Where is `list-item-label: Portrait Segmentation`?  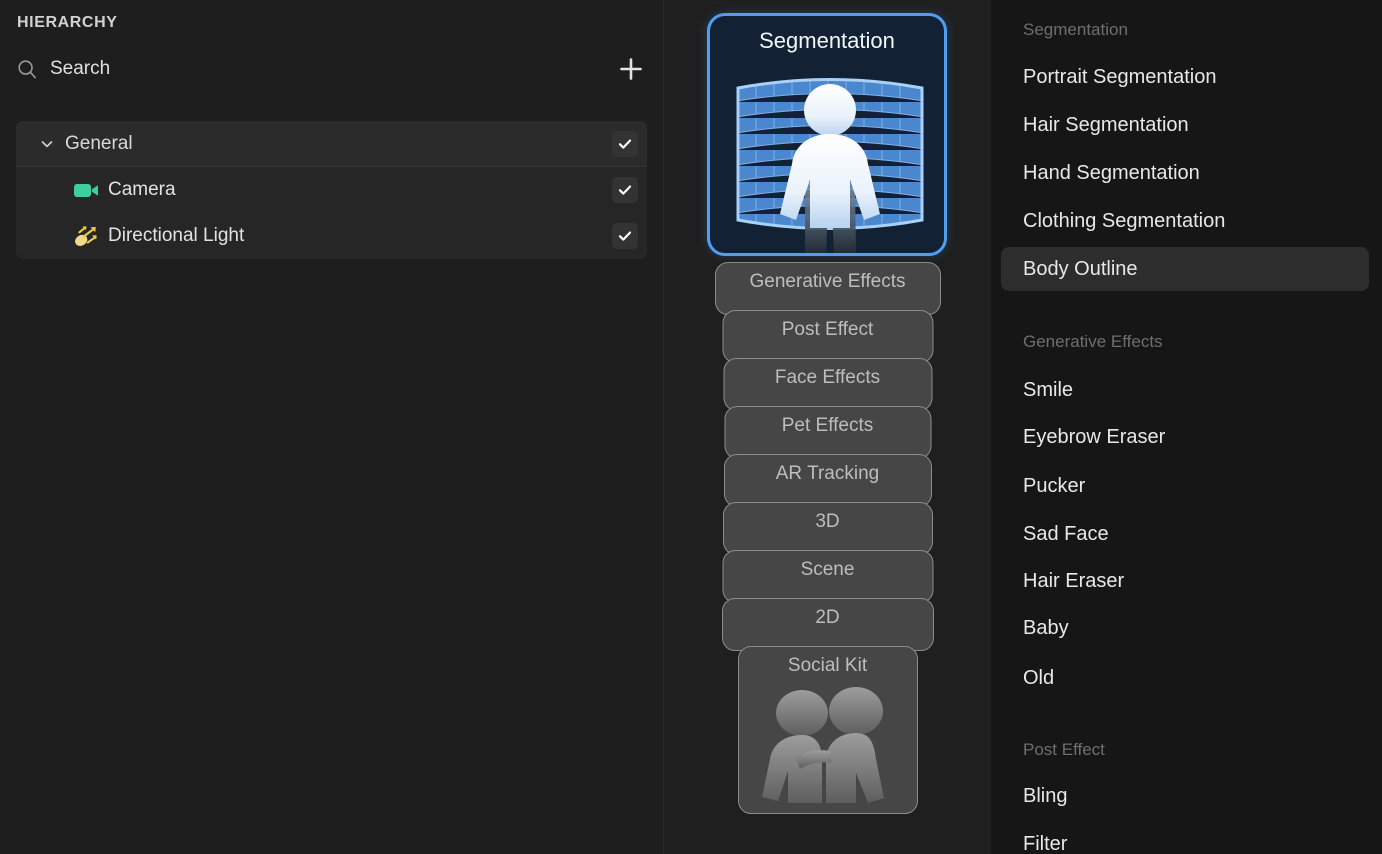 list-item-label: Portrait Segmentation is located at coordinates (1120, 76).